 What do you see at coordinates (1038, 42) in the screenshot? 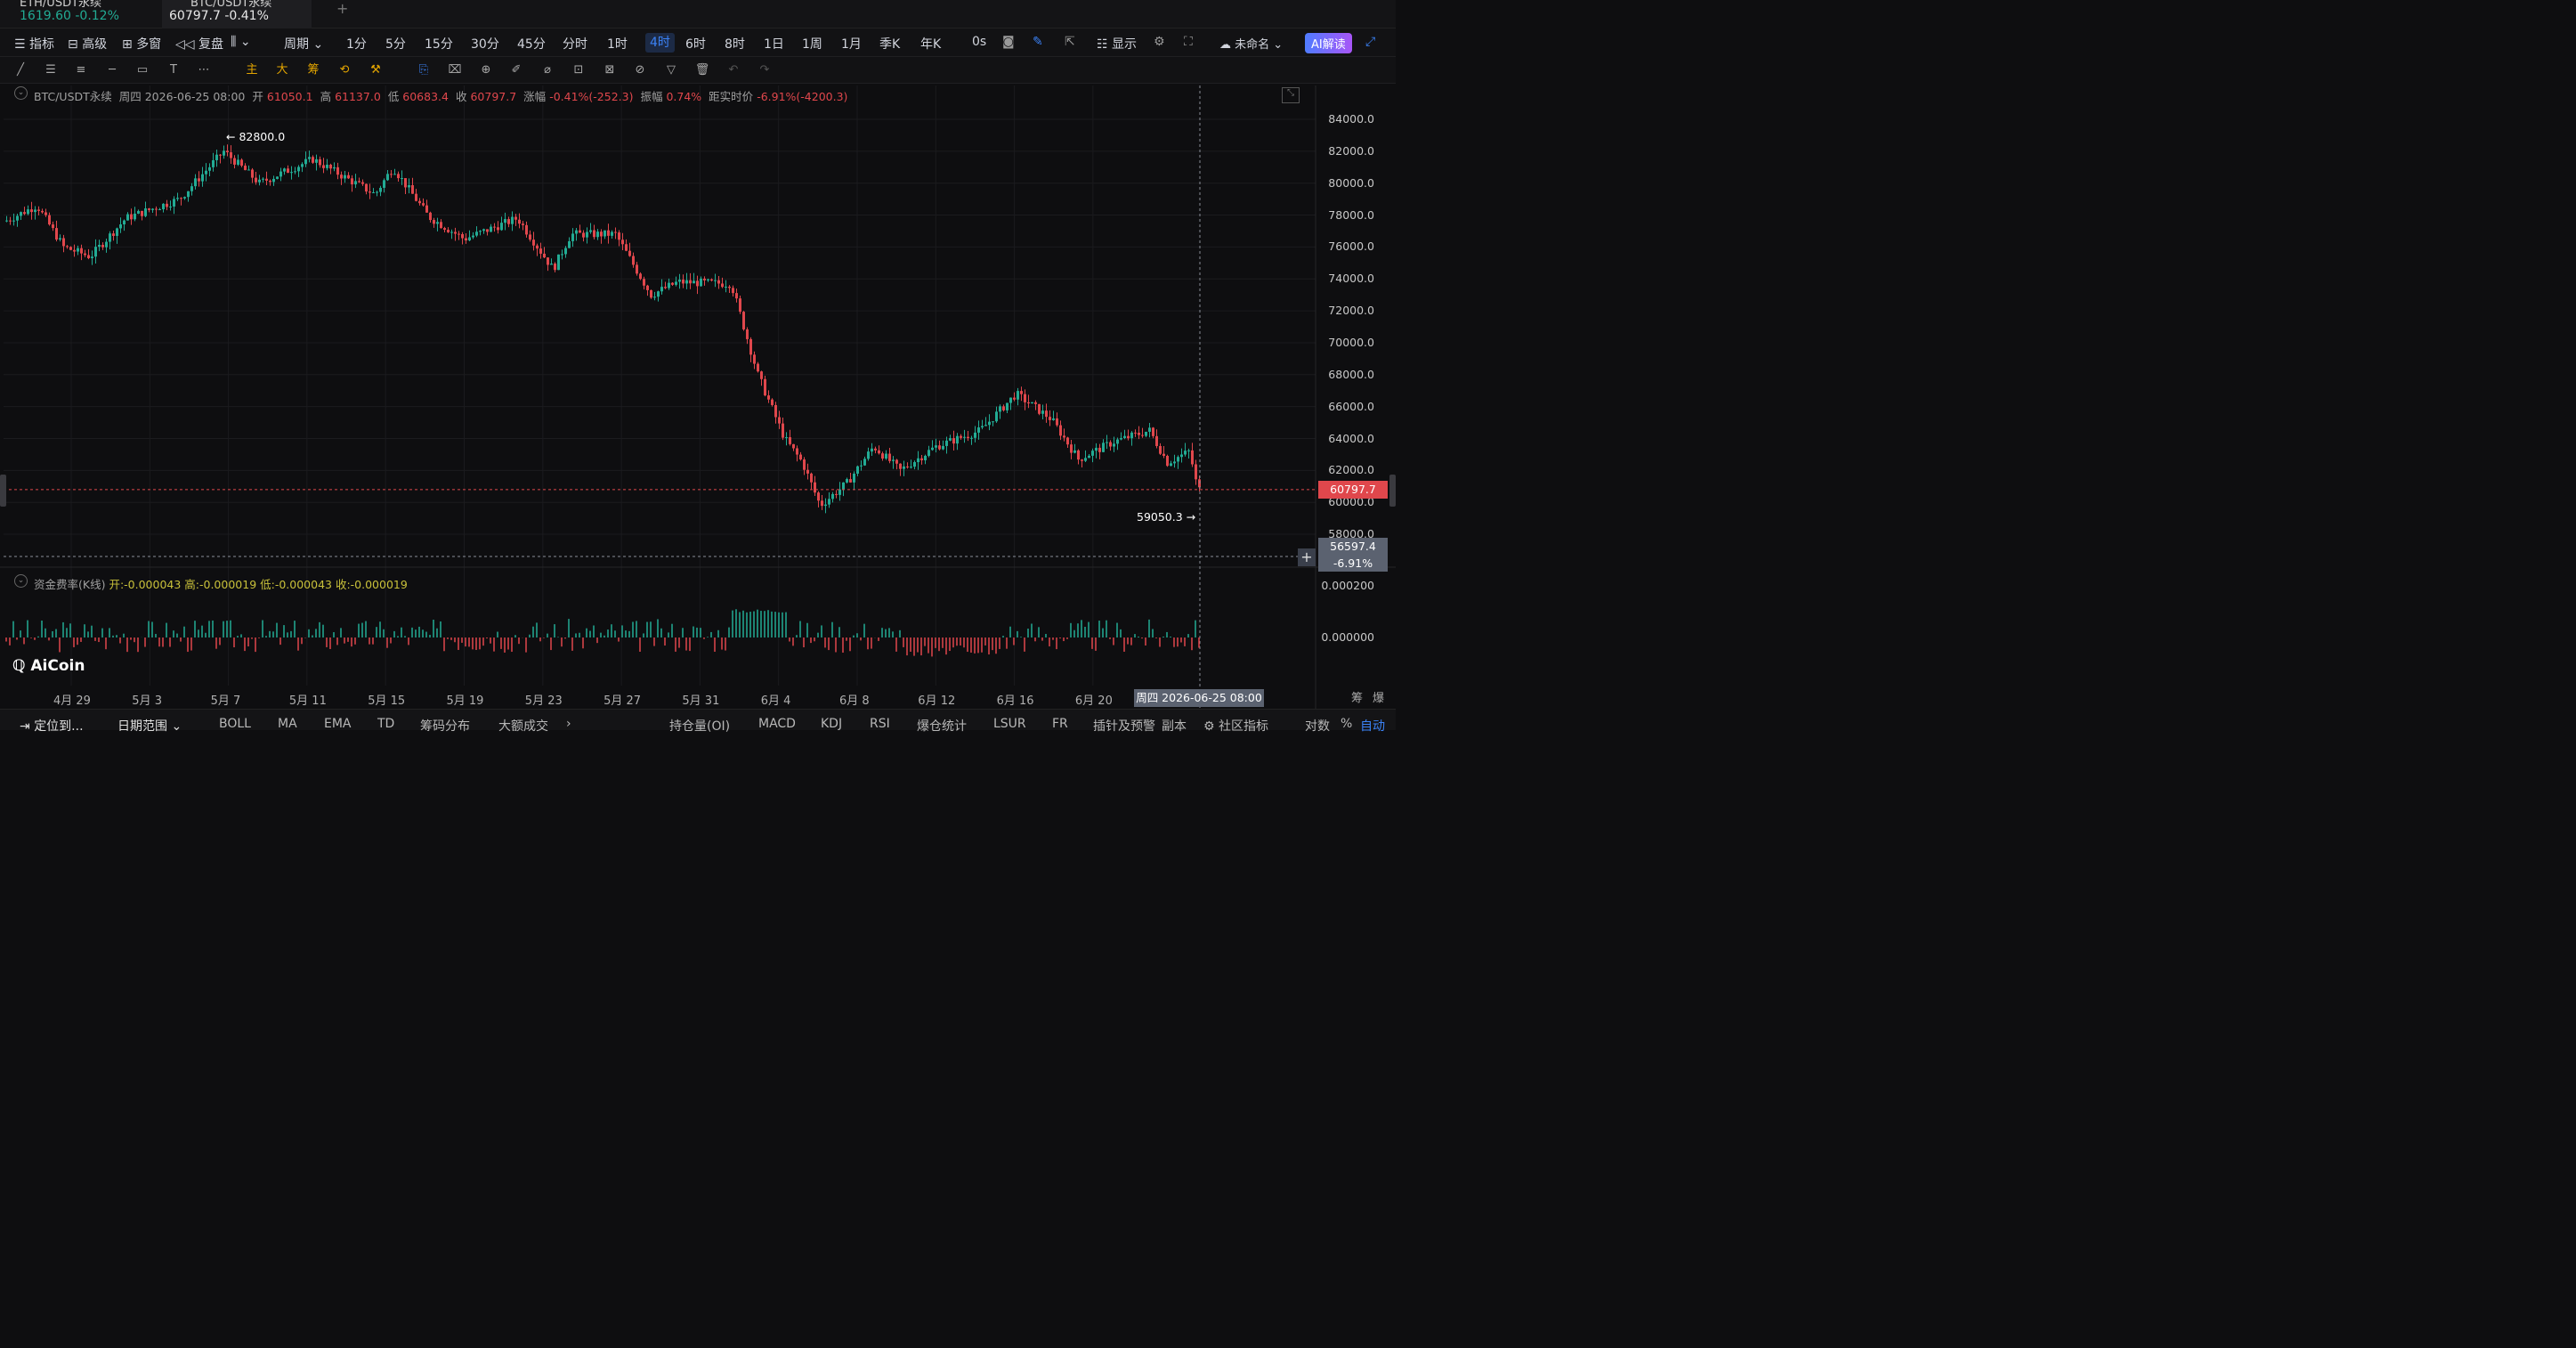
I see `pencil-icon: ✎` at bounding box center [1038, 42].